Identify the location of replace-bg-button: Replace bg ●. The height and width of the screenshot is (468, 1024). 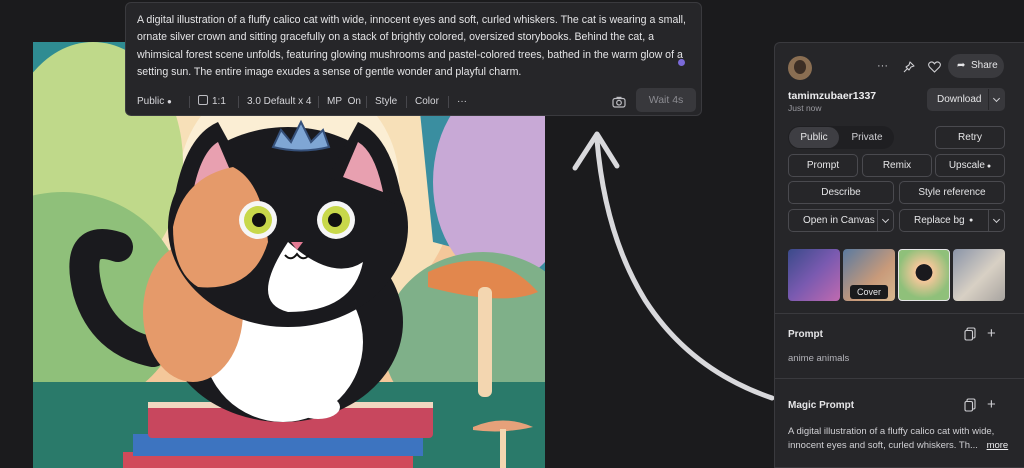
(952, 220).